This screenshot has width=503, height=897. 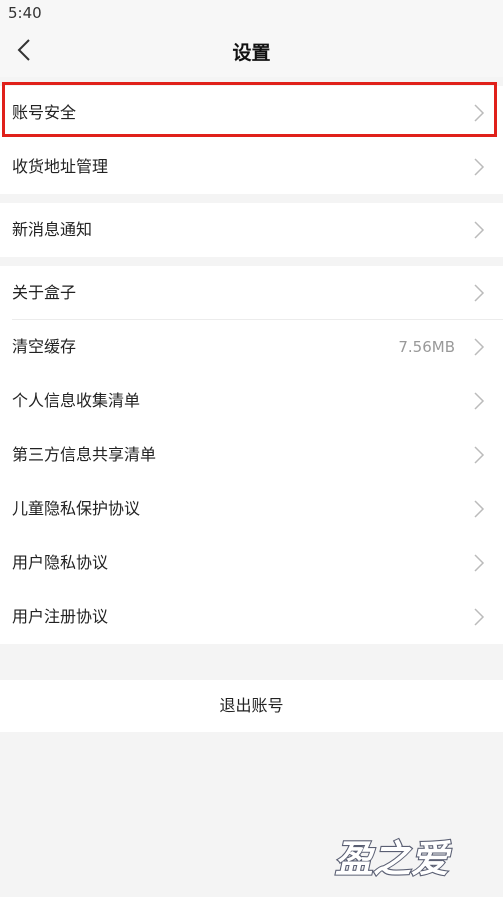 I want to click on watermark-logo: 盈之爱, so click(x=395, y=859).